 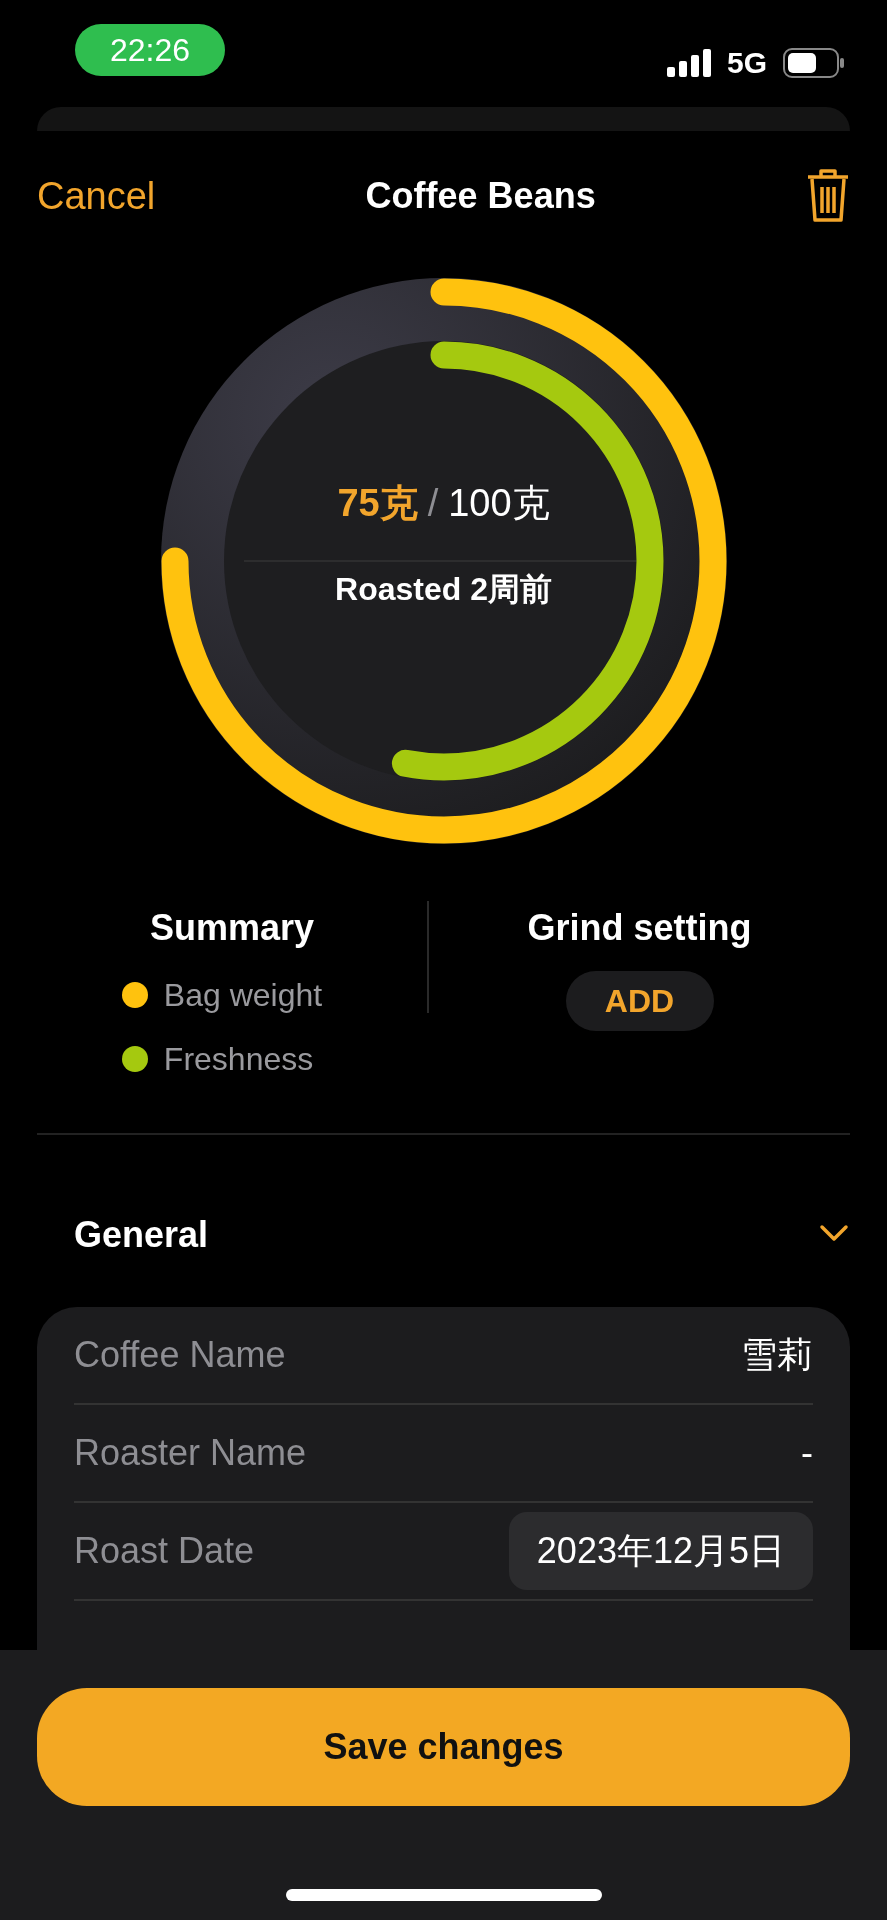 What do you see at coordinates (141, 1235) in the screenshot?
I see `section-heading: General` at bounding box center [141, 1235].